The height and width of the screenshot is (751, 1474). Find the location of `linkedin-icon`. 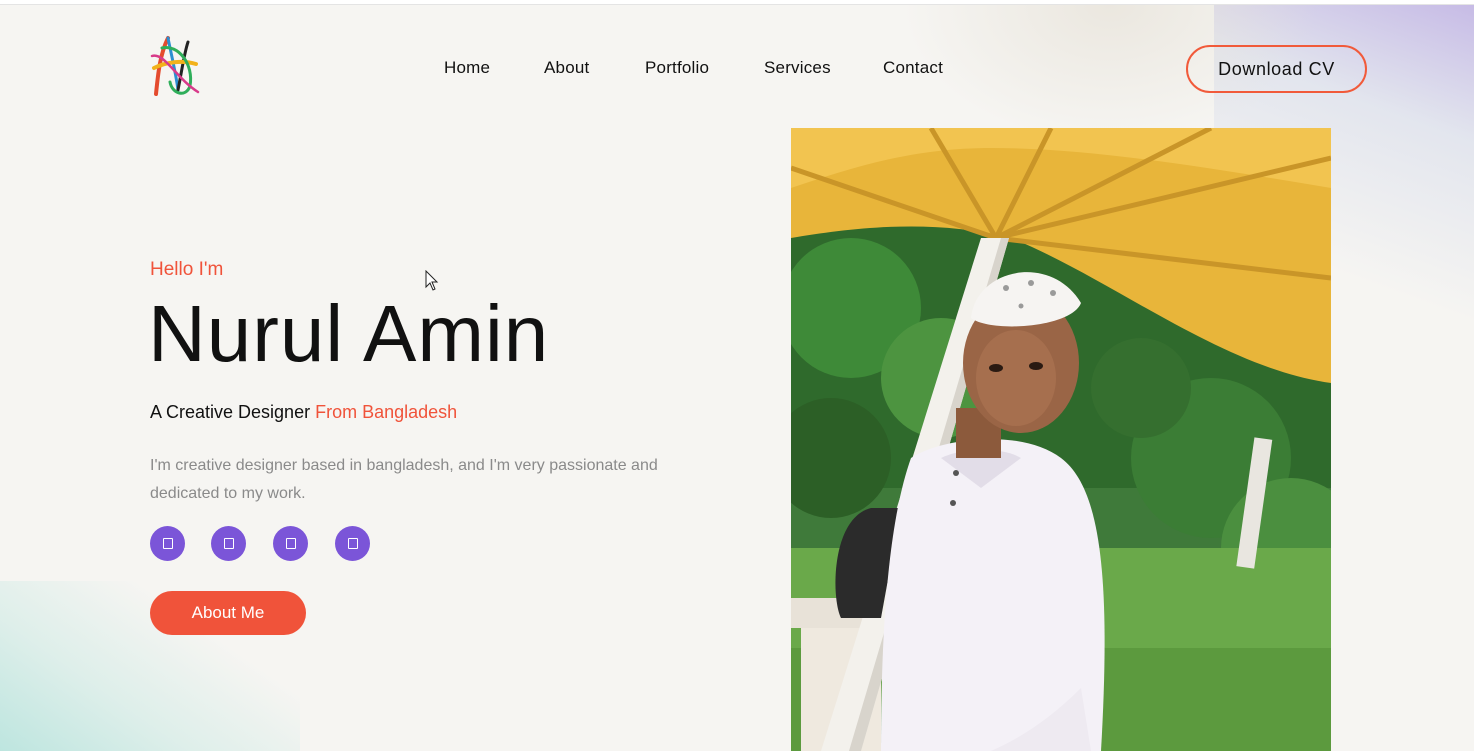

linkedin-icon is located at coordinates (352, 543).